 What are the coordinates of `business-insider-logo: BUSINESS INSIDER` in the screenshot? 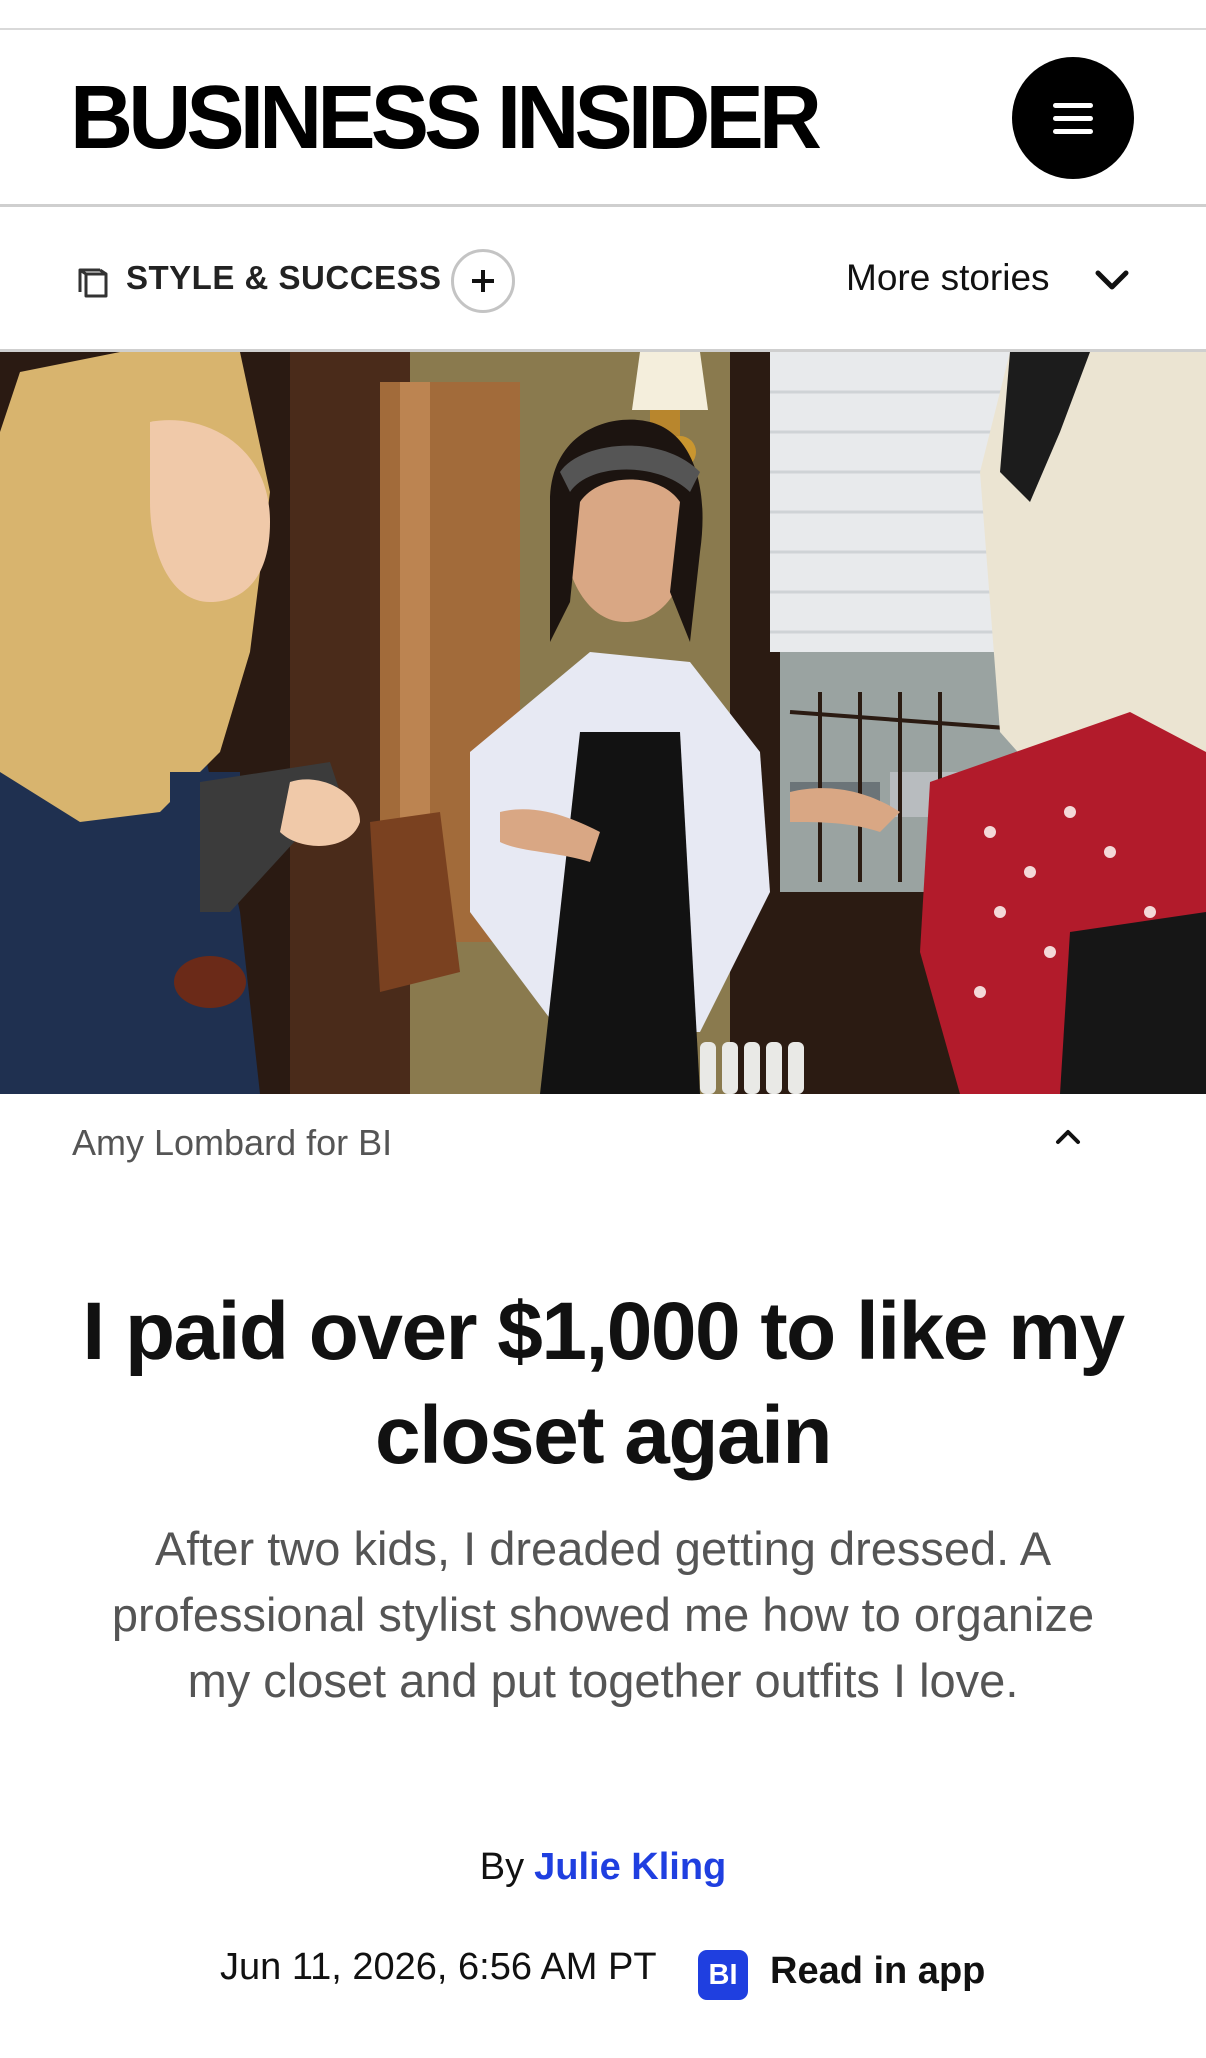 It's located at (446, 118).